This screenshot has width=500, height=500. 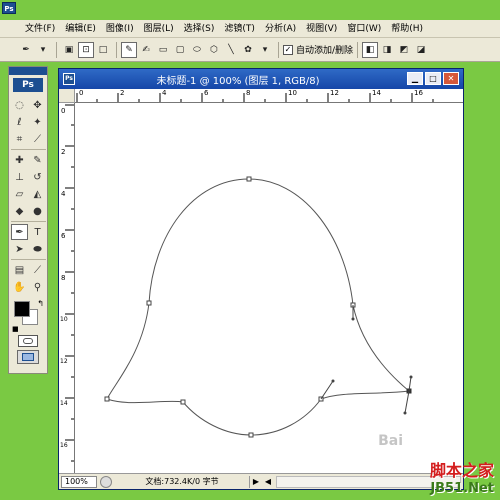 What do you see at coordinates (19, 139) in the screenshot?
I see `crop-tool-icon: ⌗` at bounding box center [19, 139].